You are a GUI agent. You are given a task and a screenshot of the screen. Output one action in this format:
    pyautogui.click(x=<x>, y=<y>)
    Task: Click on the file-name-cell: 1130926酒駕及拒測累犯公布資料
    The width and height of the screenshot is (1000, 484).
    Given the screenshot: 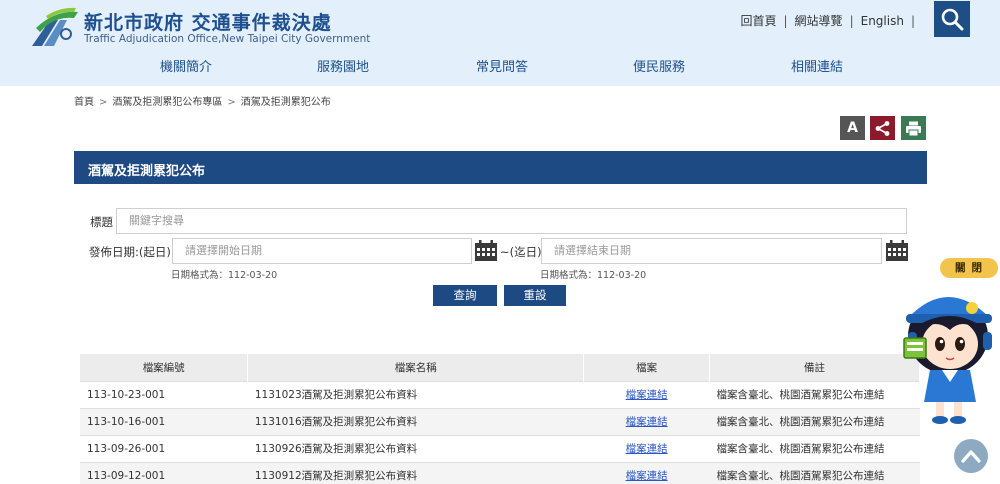 What is the action you would take?
    pyautogui.click(x=415, y=448)
    